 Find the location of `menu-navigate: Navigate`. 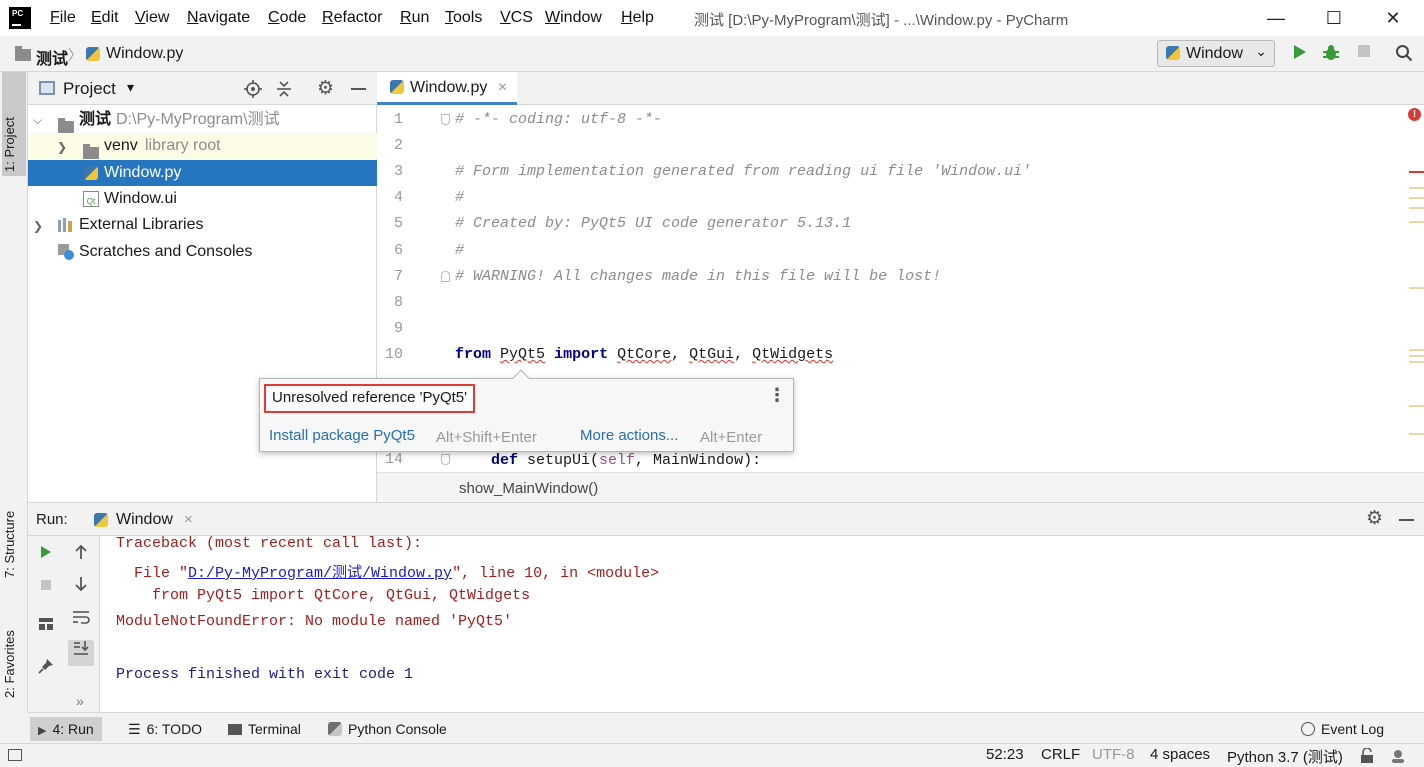

menu-navigate: Navigate is located at coordinates (218, 18).